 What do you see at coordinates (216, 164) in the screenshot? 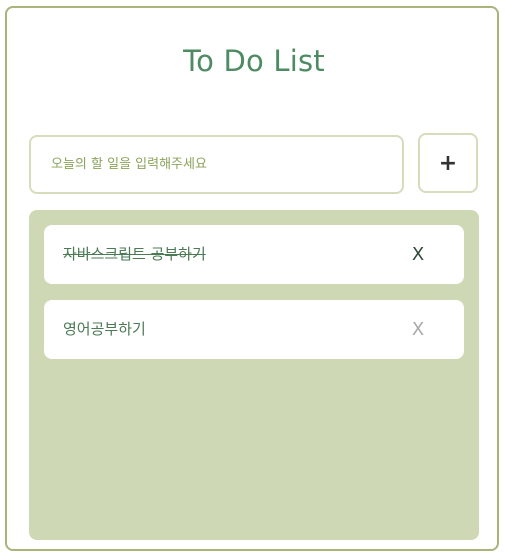
I see `todo-input` at bounding box center [216, 164].